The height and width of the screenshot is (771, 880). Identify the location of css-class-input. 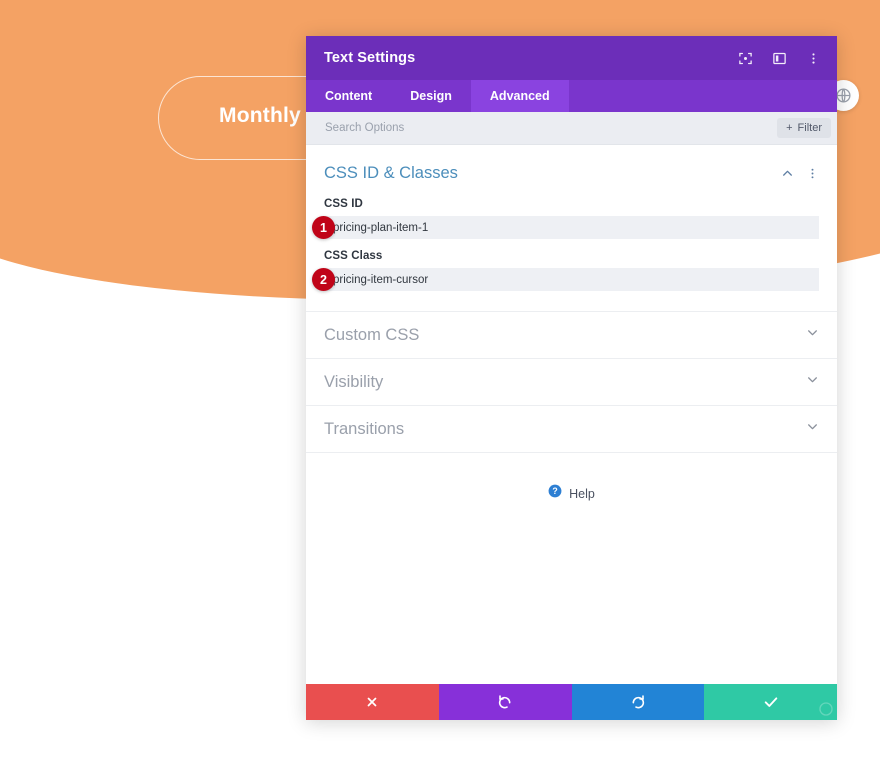
(571, 279).